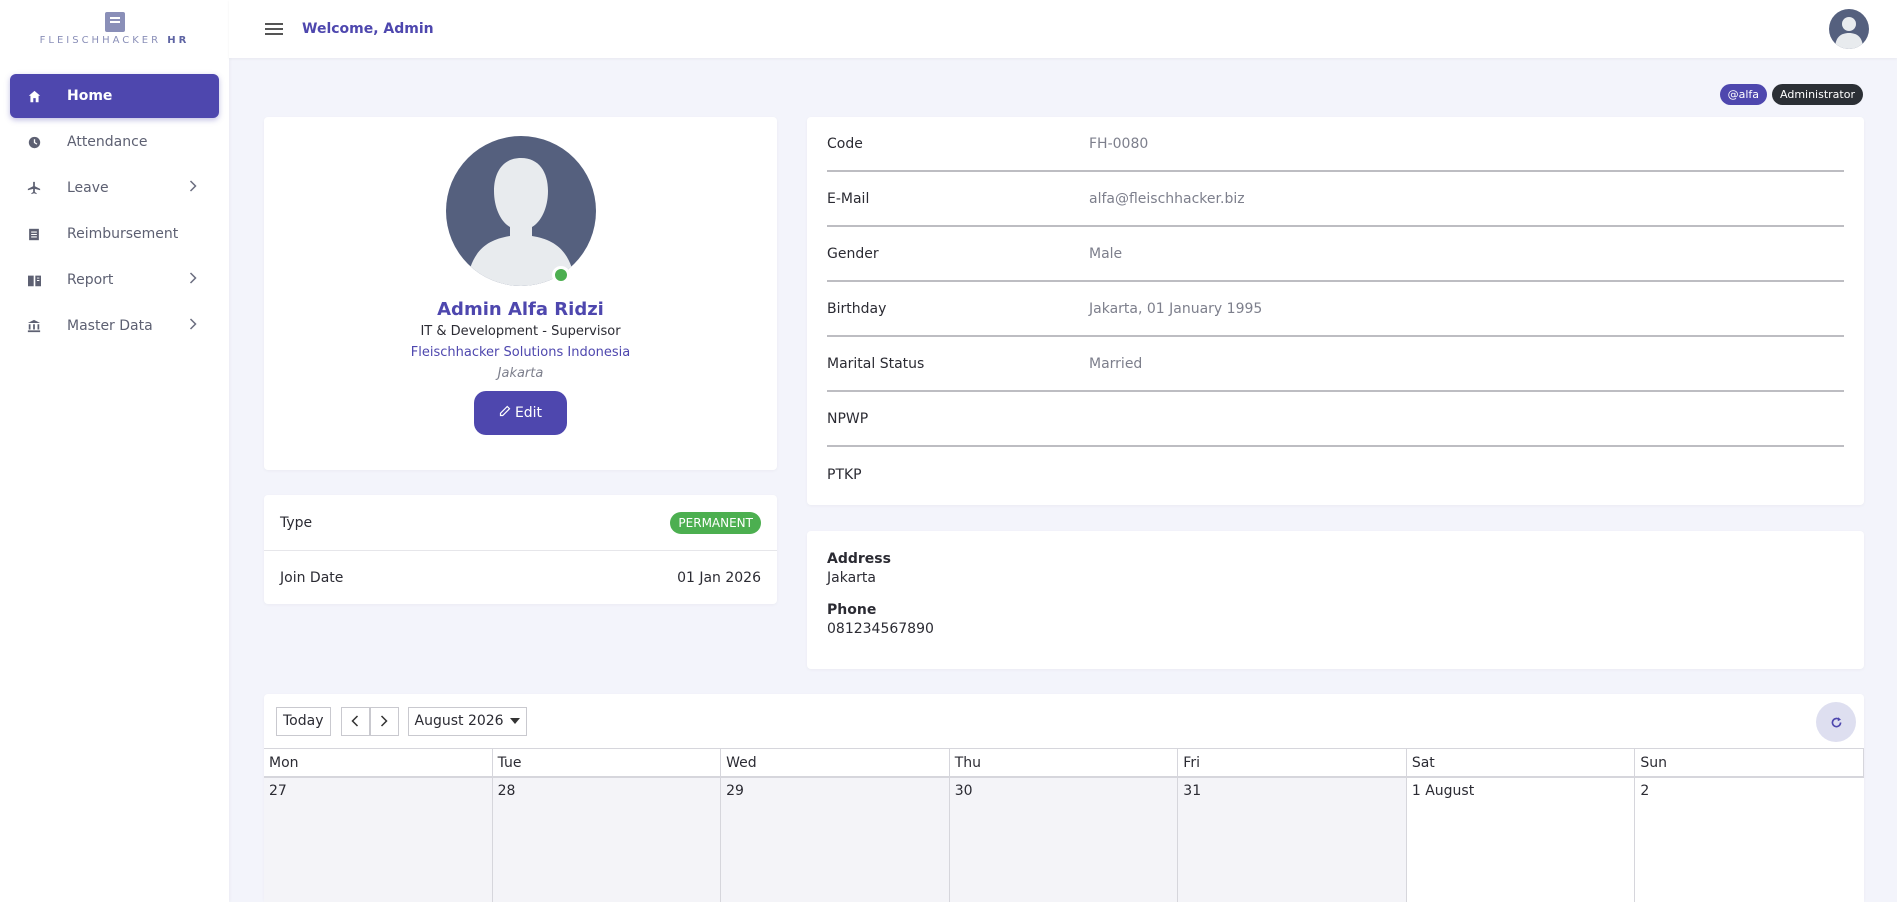 The width and height of the screenshot is (1897, 902). Describe the element at coordinates (1292, 840) in the screenshot. I see `calendar-day-cell: 31` at that location.